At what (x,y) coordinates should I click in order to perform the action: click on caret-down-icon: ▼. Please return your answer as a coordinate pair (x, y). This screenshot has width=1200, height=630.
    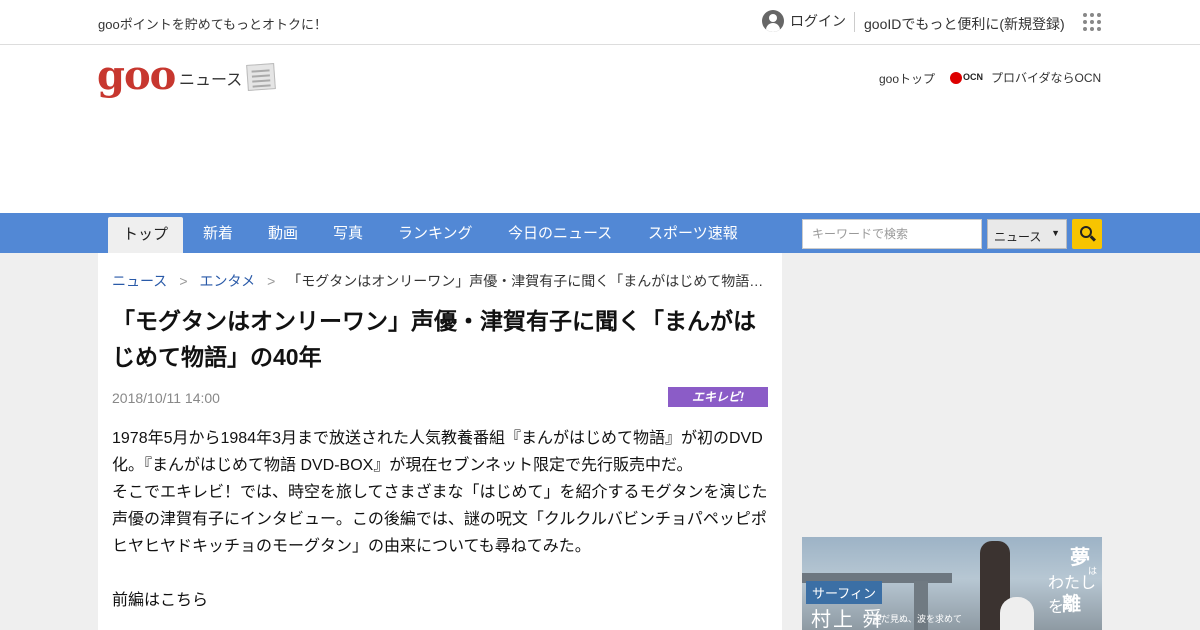
    Looking at the image, I should click on (1055, 233).